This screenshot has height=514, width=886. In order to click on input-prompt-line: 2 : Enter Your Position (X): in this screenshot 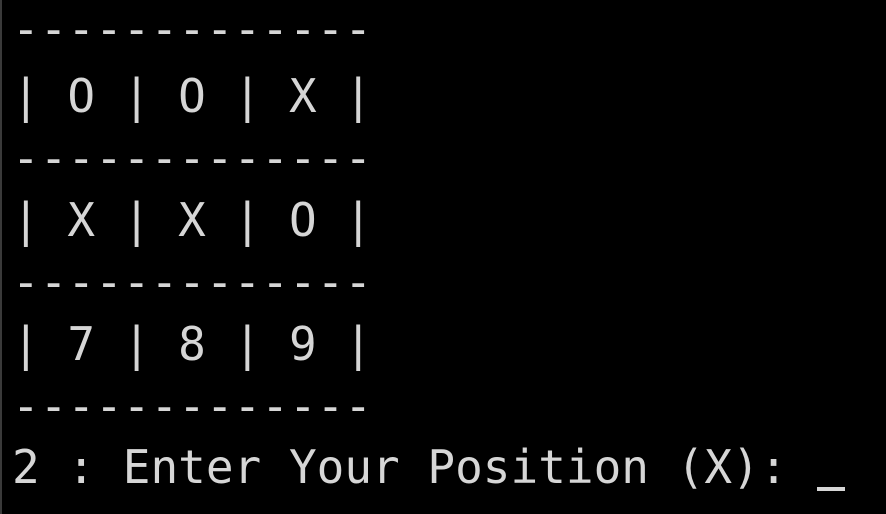, I will do `click(429, 467)`.